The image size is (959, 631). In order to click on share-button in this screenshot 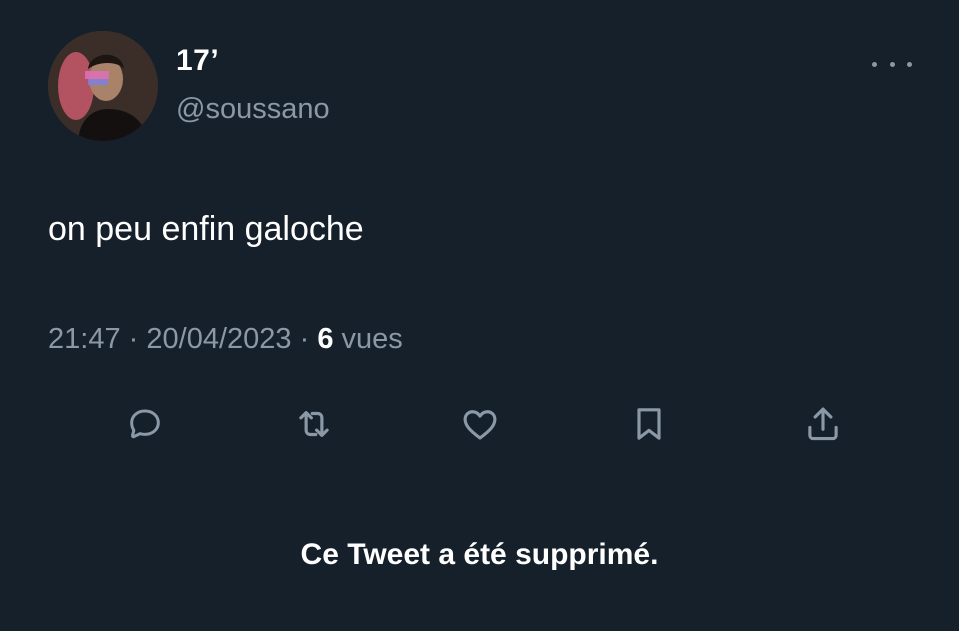, I will do `click(823, 424)`.